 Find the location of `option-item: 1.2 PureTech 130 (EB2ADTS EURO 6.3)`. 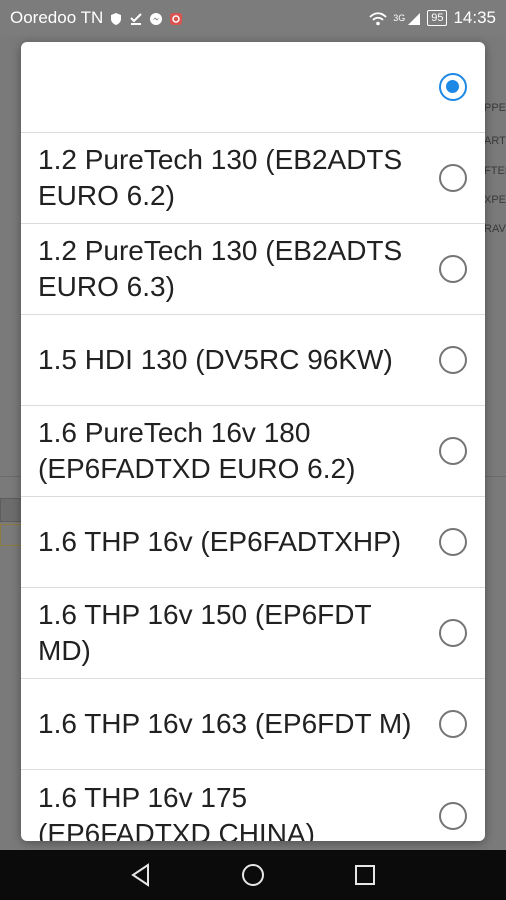

option-item: 1.2 PureTech 130 (EB2ADTS EURO 6.3) is located at coordinates (253, 269).